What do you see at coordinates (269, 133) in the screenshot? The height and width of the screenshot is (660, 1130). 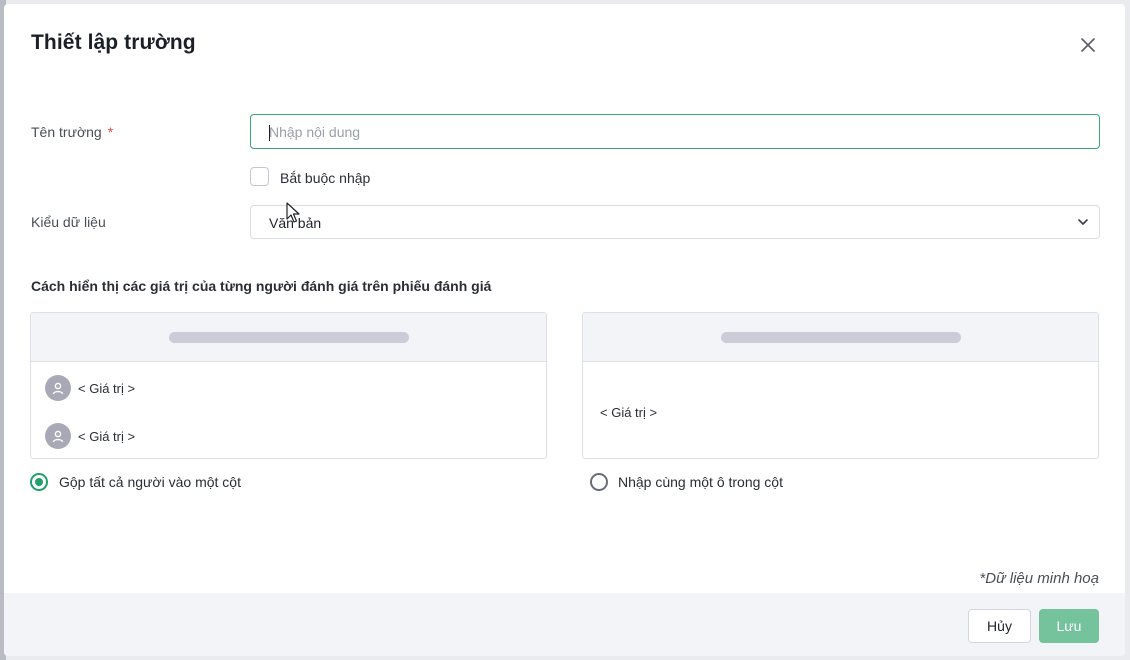 I see `text-caret` at bounding box center [269, 133].